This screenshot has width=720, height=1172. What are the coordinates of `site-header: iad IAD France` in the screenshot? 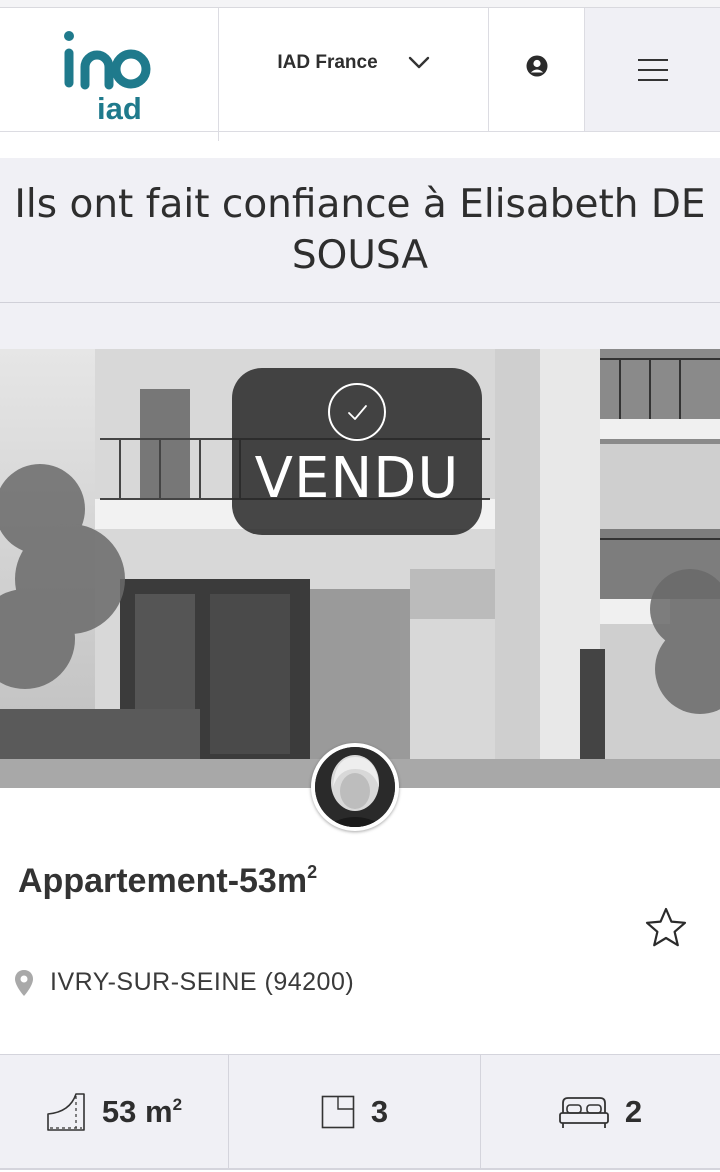 It's located at (360, 74).